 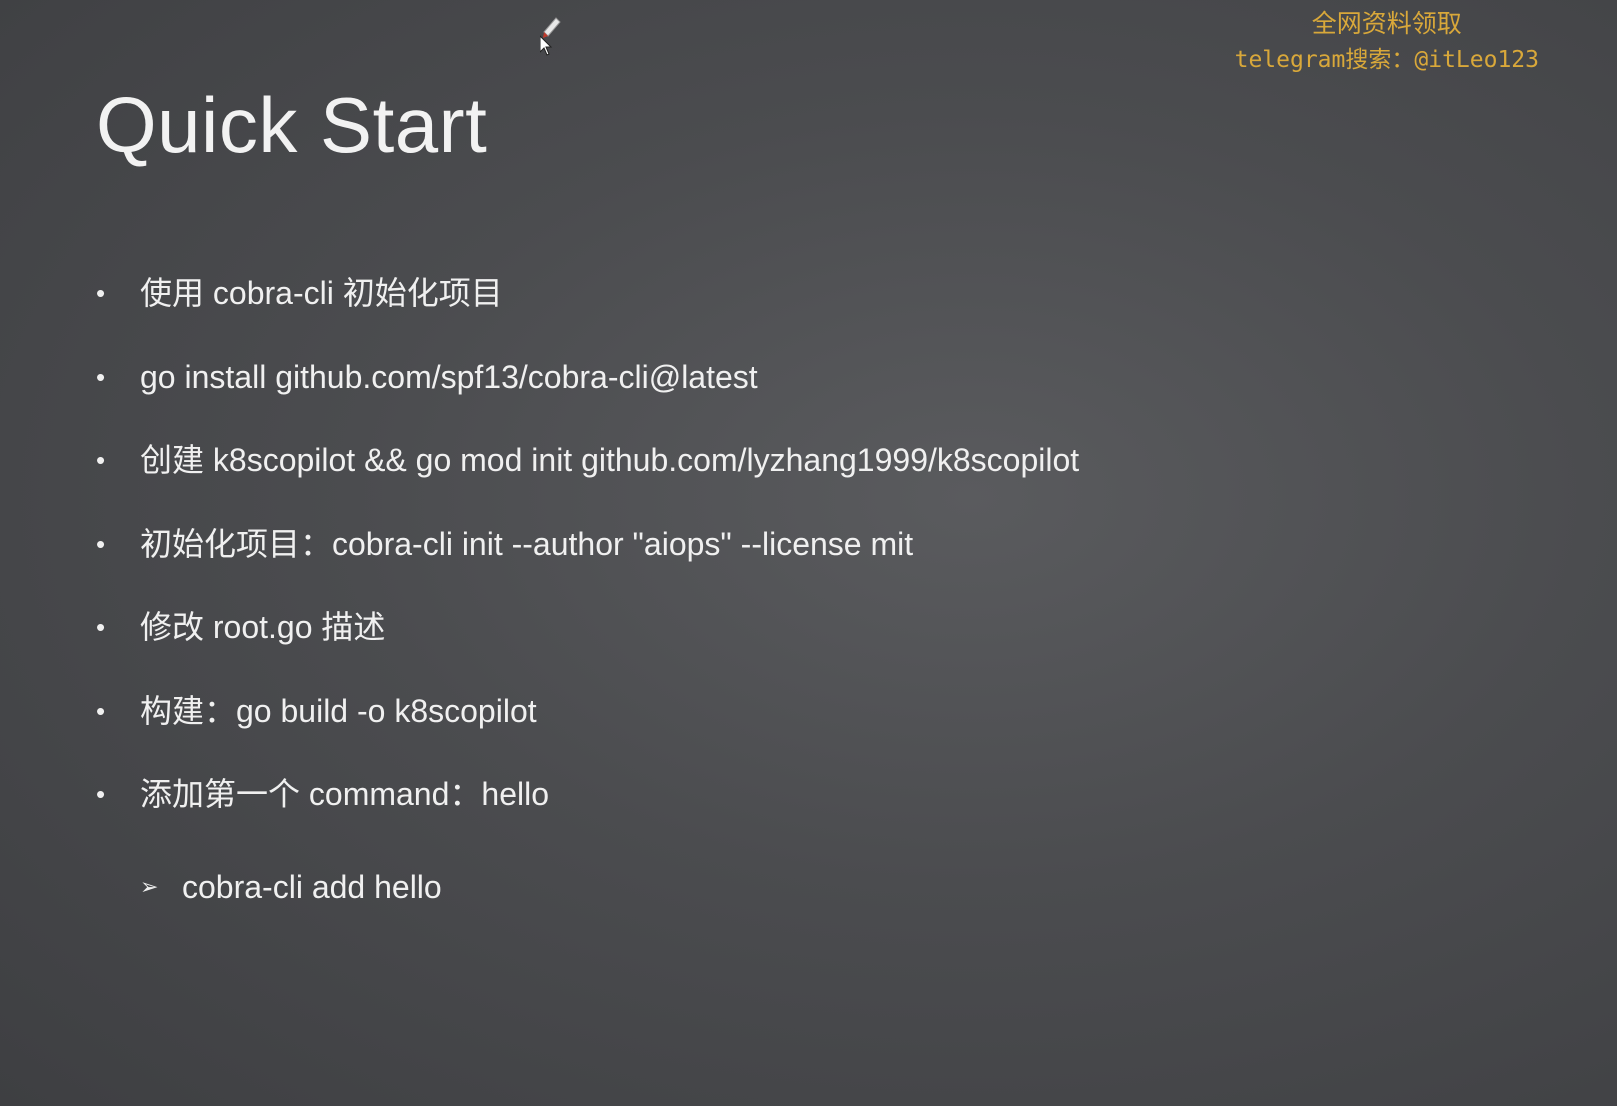 What do you see at coordinates (312, 887) in the screenshot?
I see `sub-bullet-text: cobra-cli add hello` at bounding box center [312, 887].